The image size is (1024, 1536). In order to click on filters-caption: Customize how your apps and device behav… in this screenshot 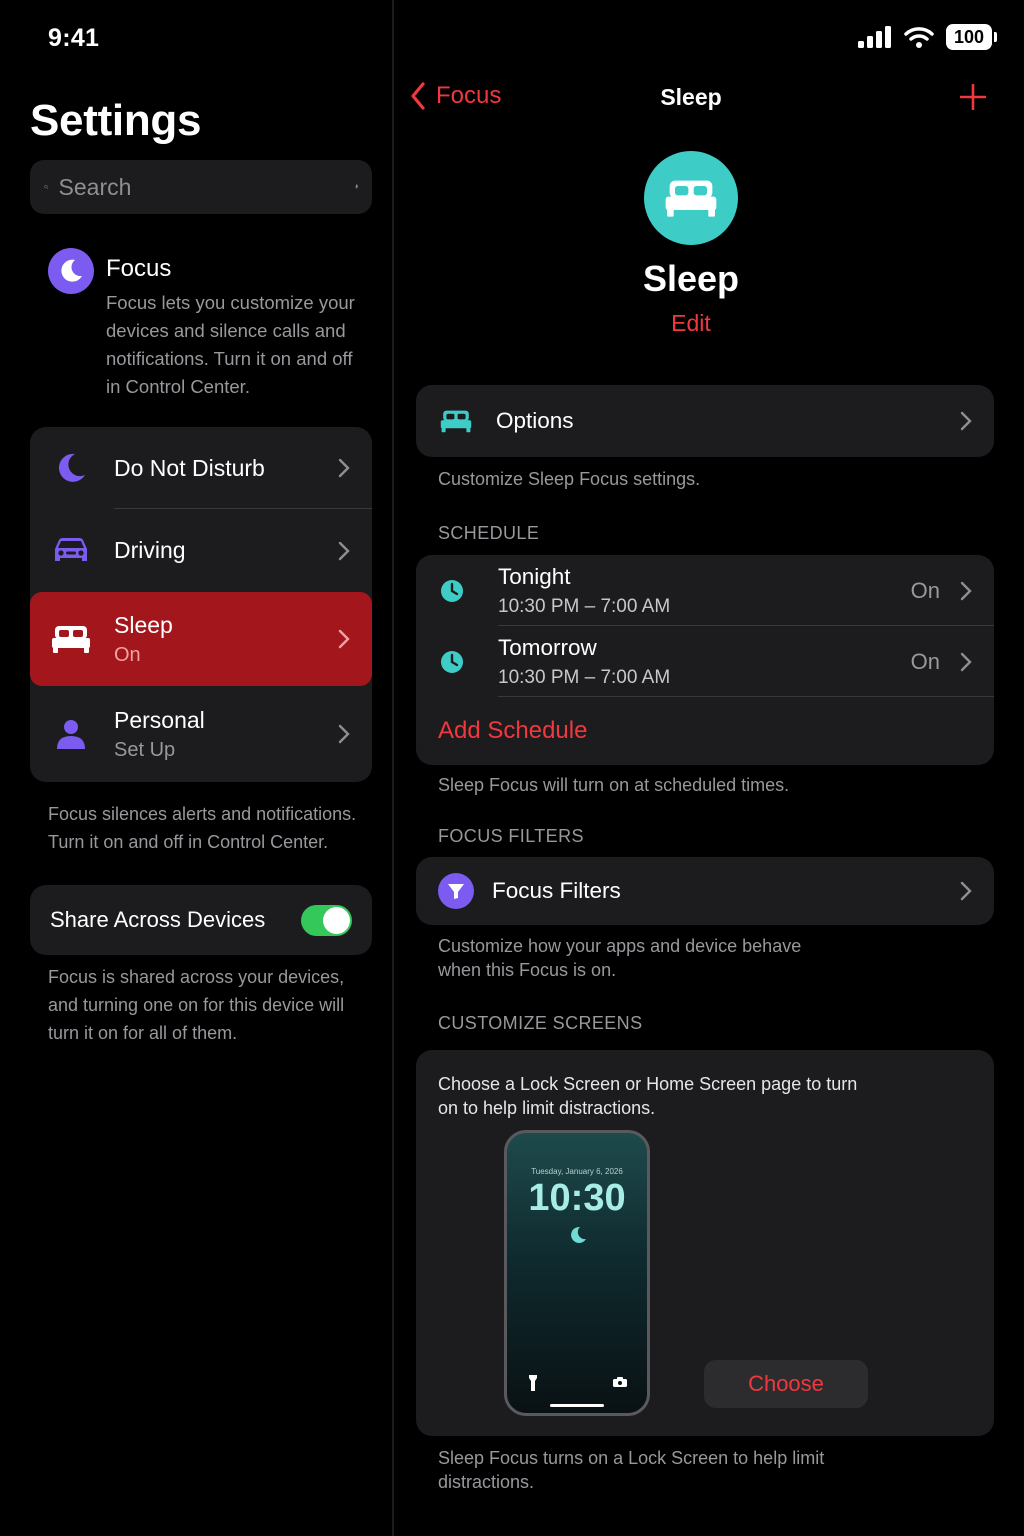, I will do `click(620, 958)`.